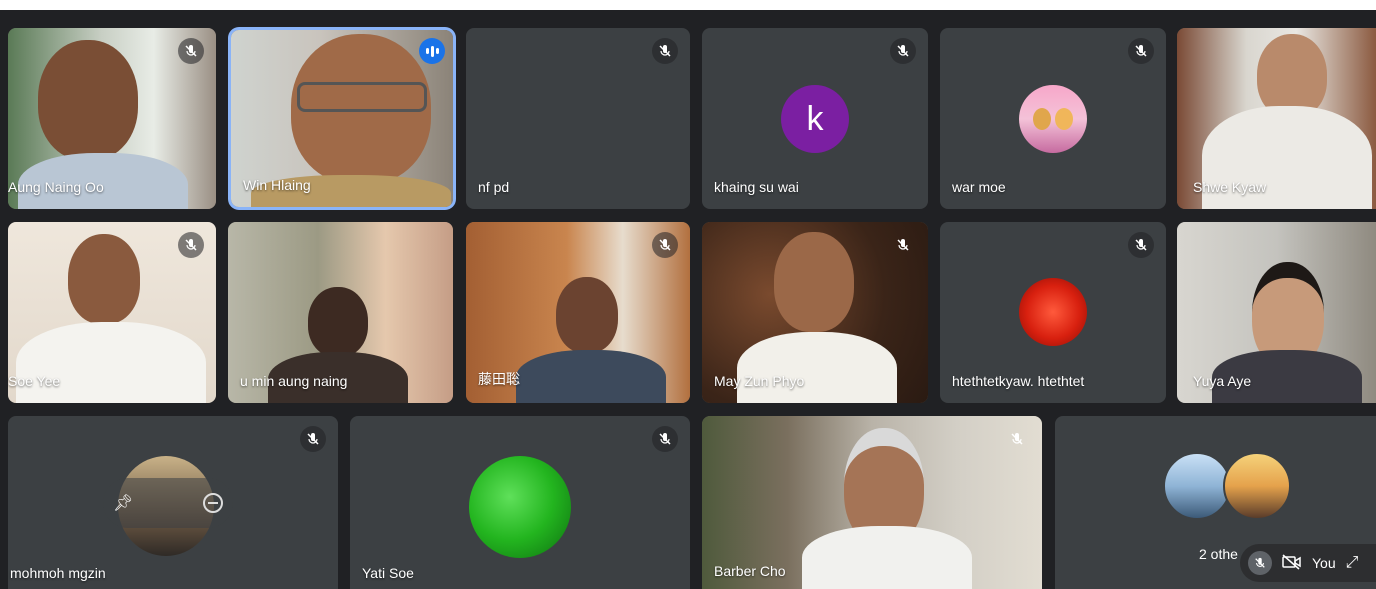 Image resolution: width=1376 pixels, height=589 pixels. What do you see at coordinates (56, 187) in the screenshot?
I see `participant-name: Aung Naing Oo` at bounding box center [56, 187].